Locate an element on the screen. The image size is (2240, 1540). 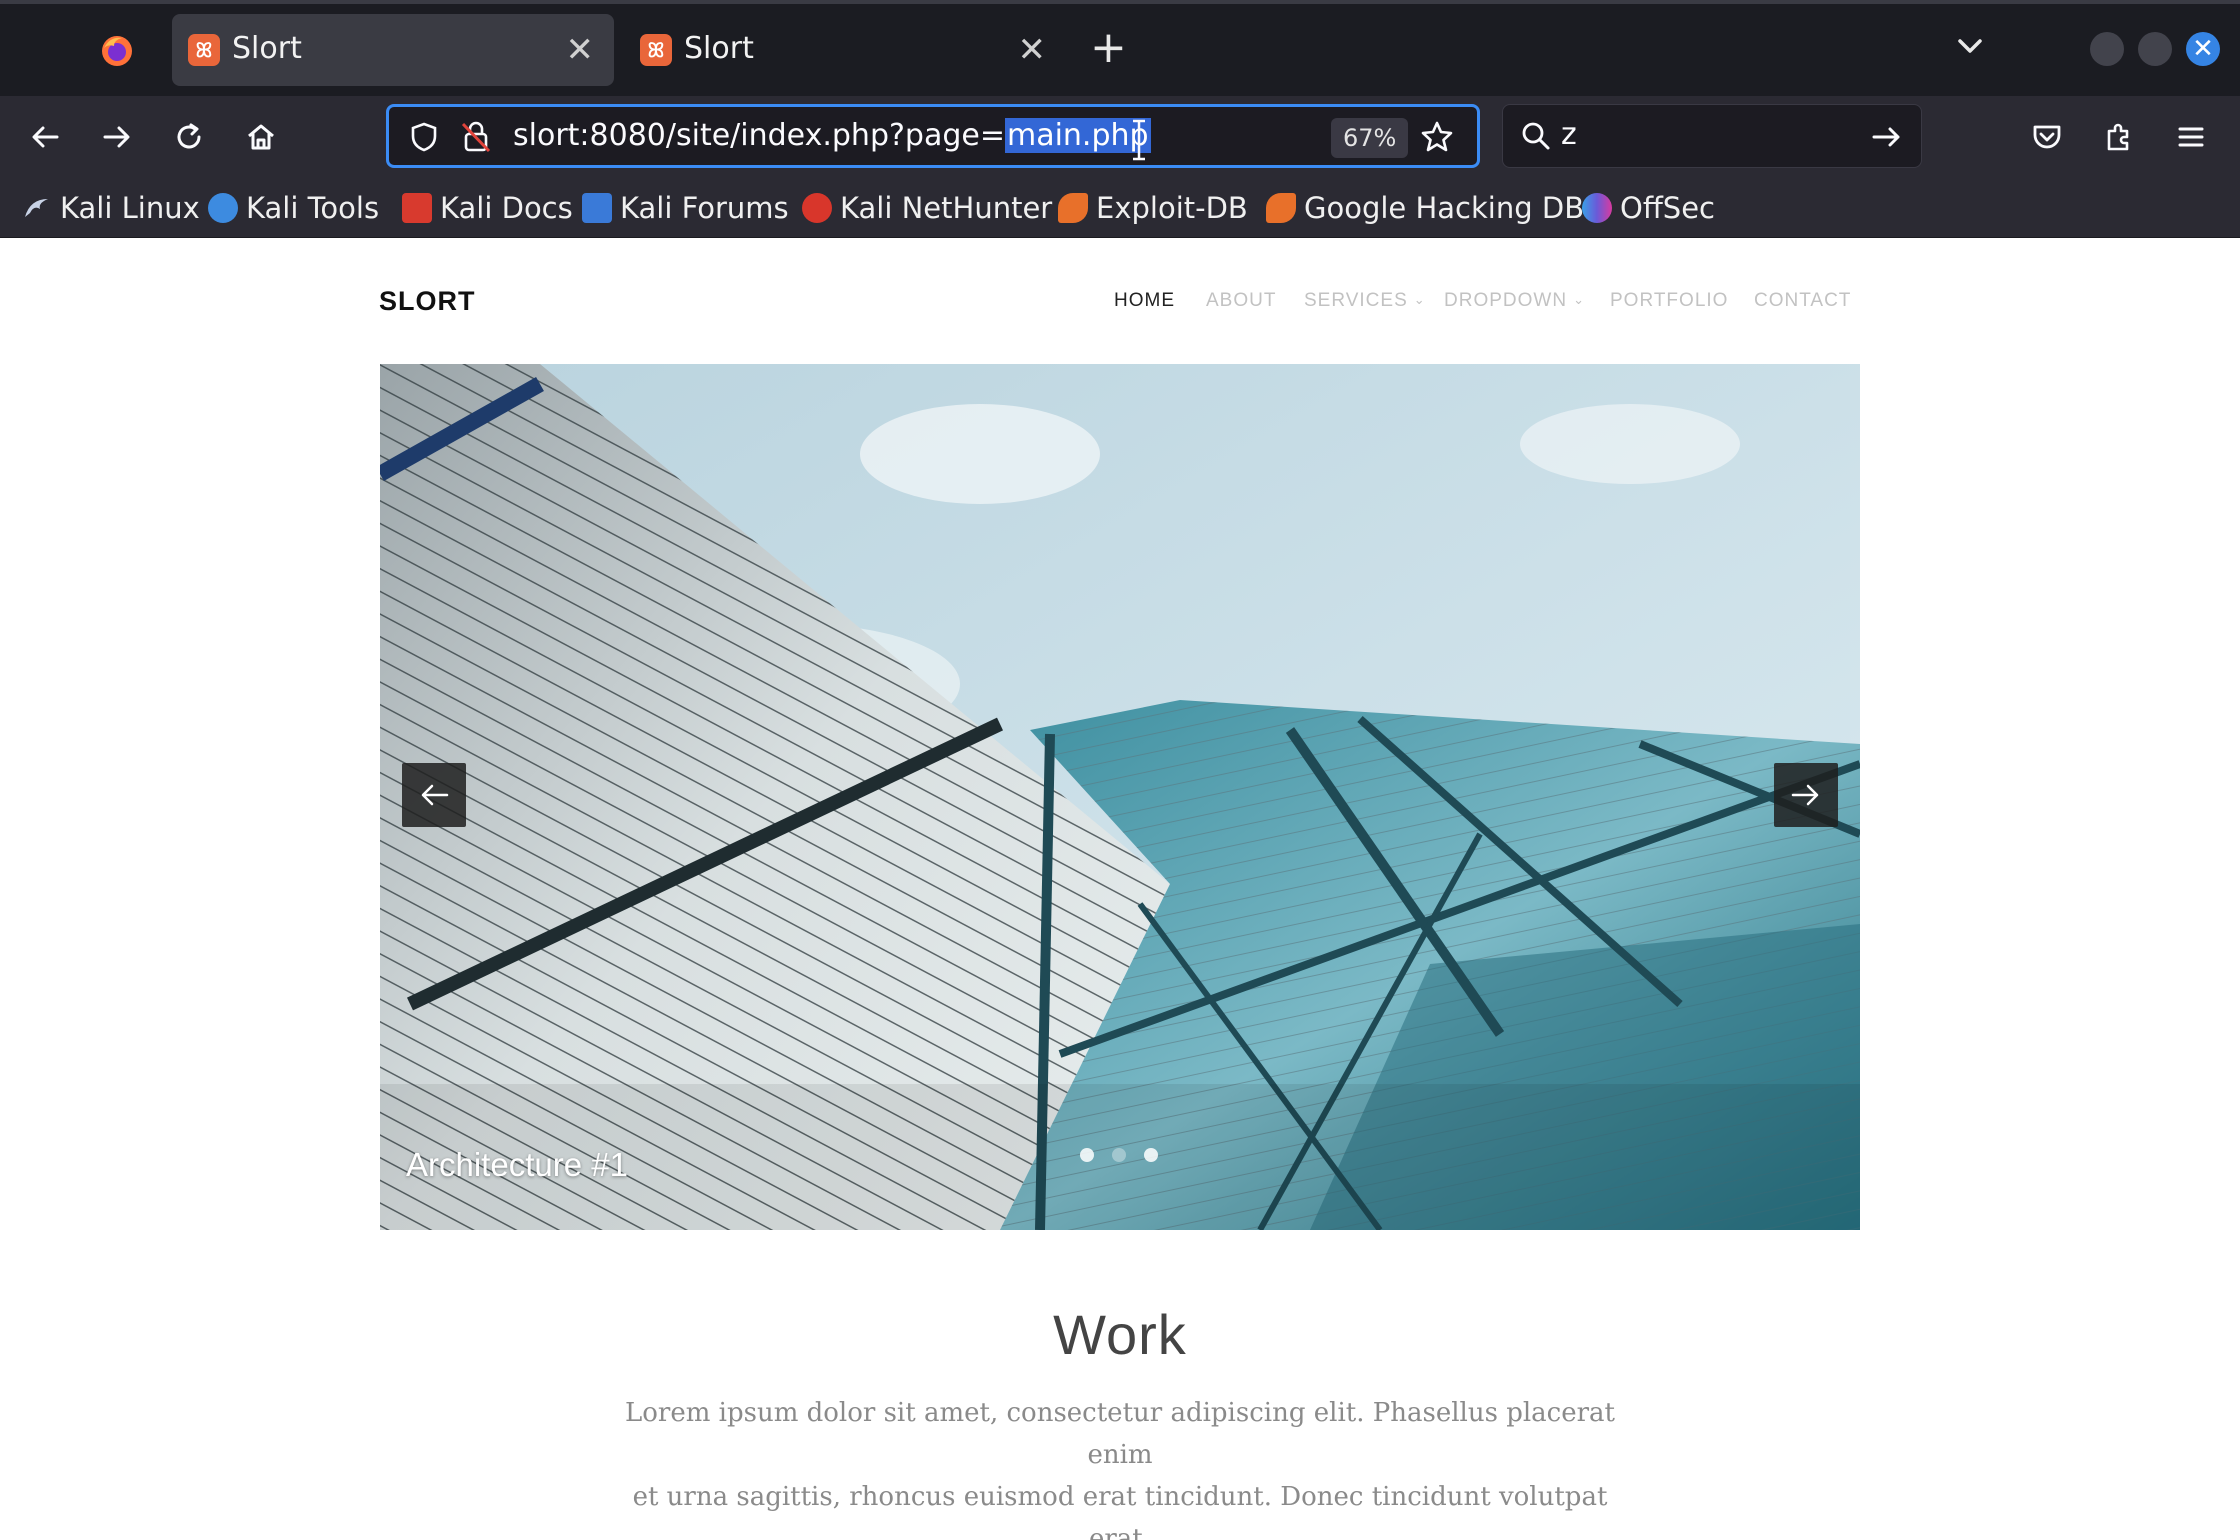
bookmark-kali-docs: Kali Docs is located at coordinates (487, 208).